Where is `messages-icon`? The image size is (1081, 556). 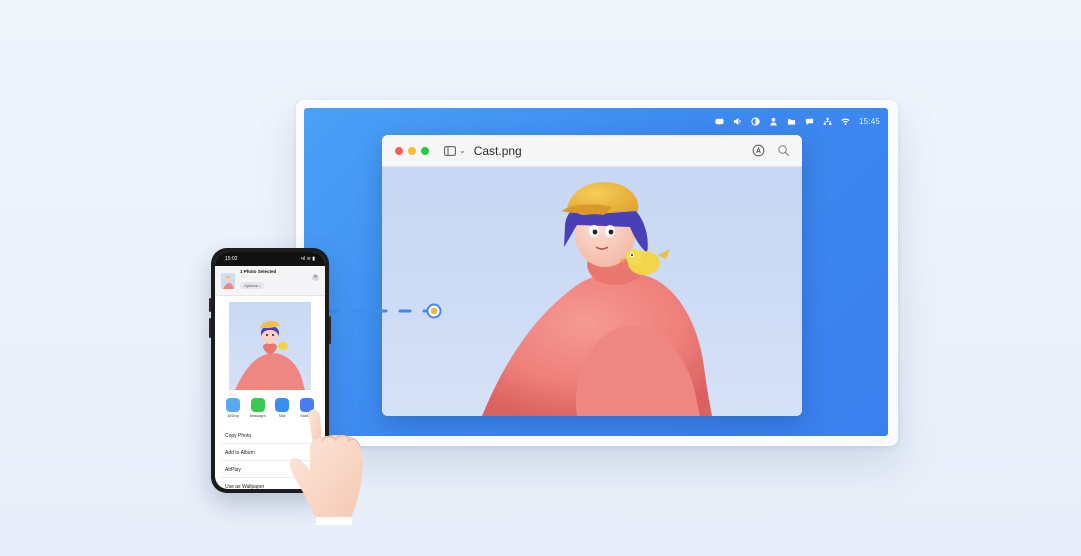
messages-icon is located at coordinates (257, 405).